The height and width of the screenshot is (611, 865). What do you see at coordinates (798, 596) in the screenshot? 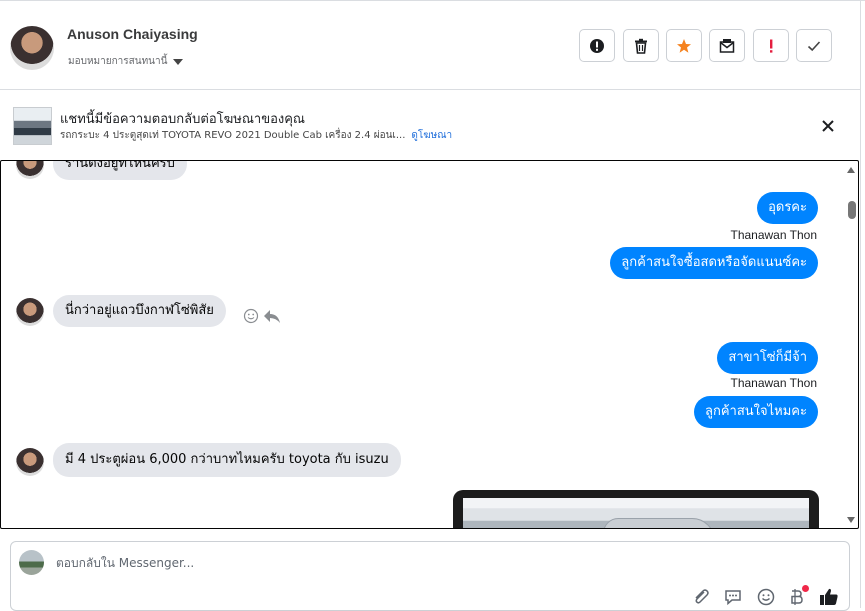
I see `payment-button` at bounding box center [798, 596].